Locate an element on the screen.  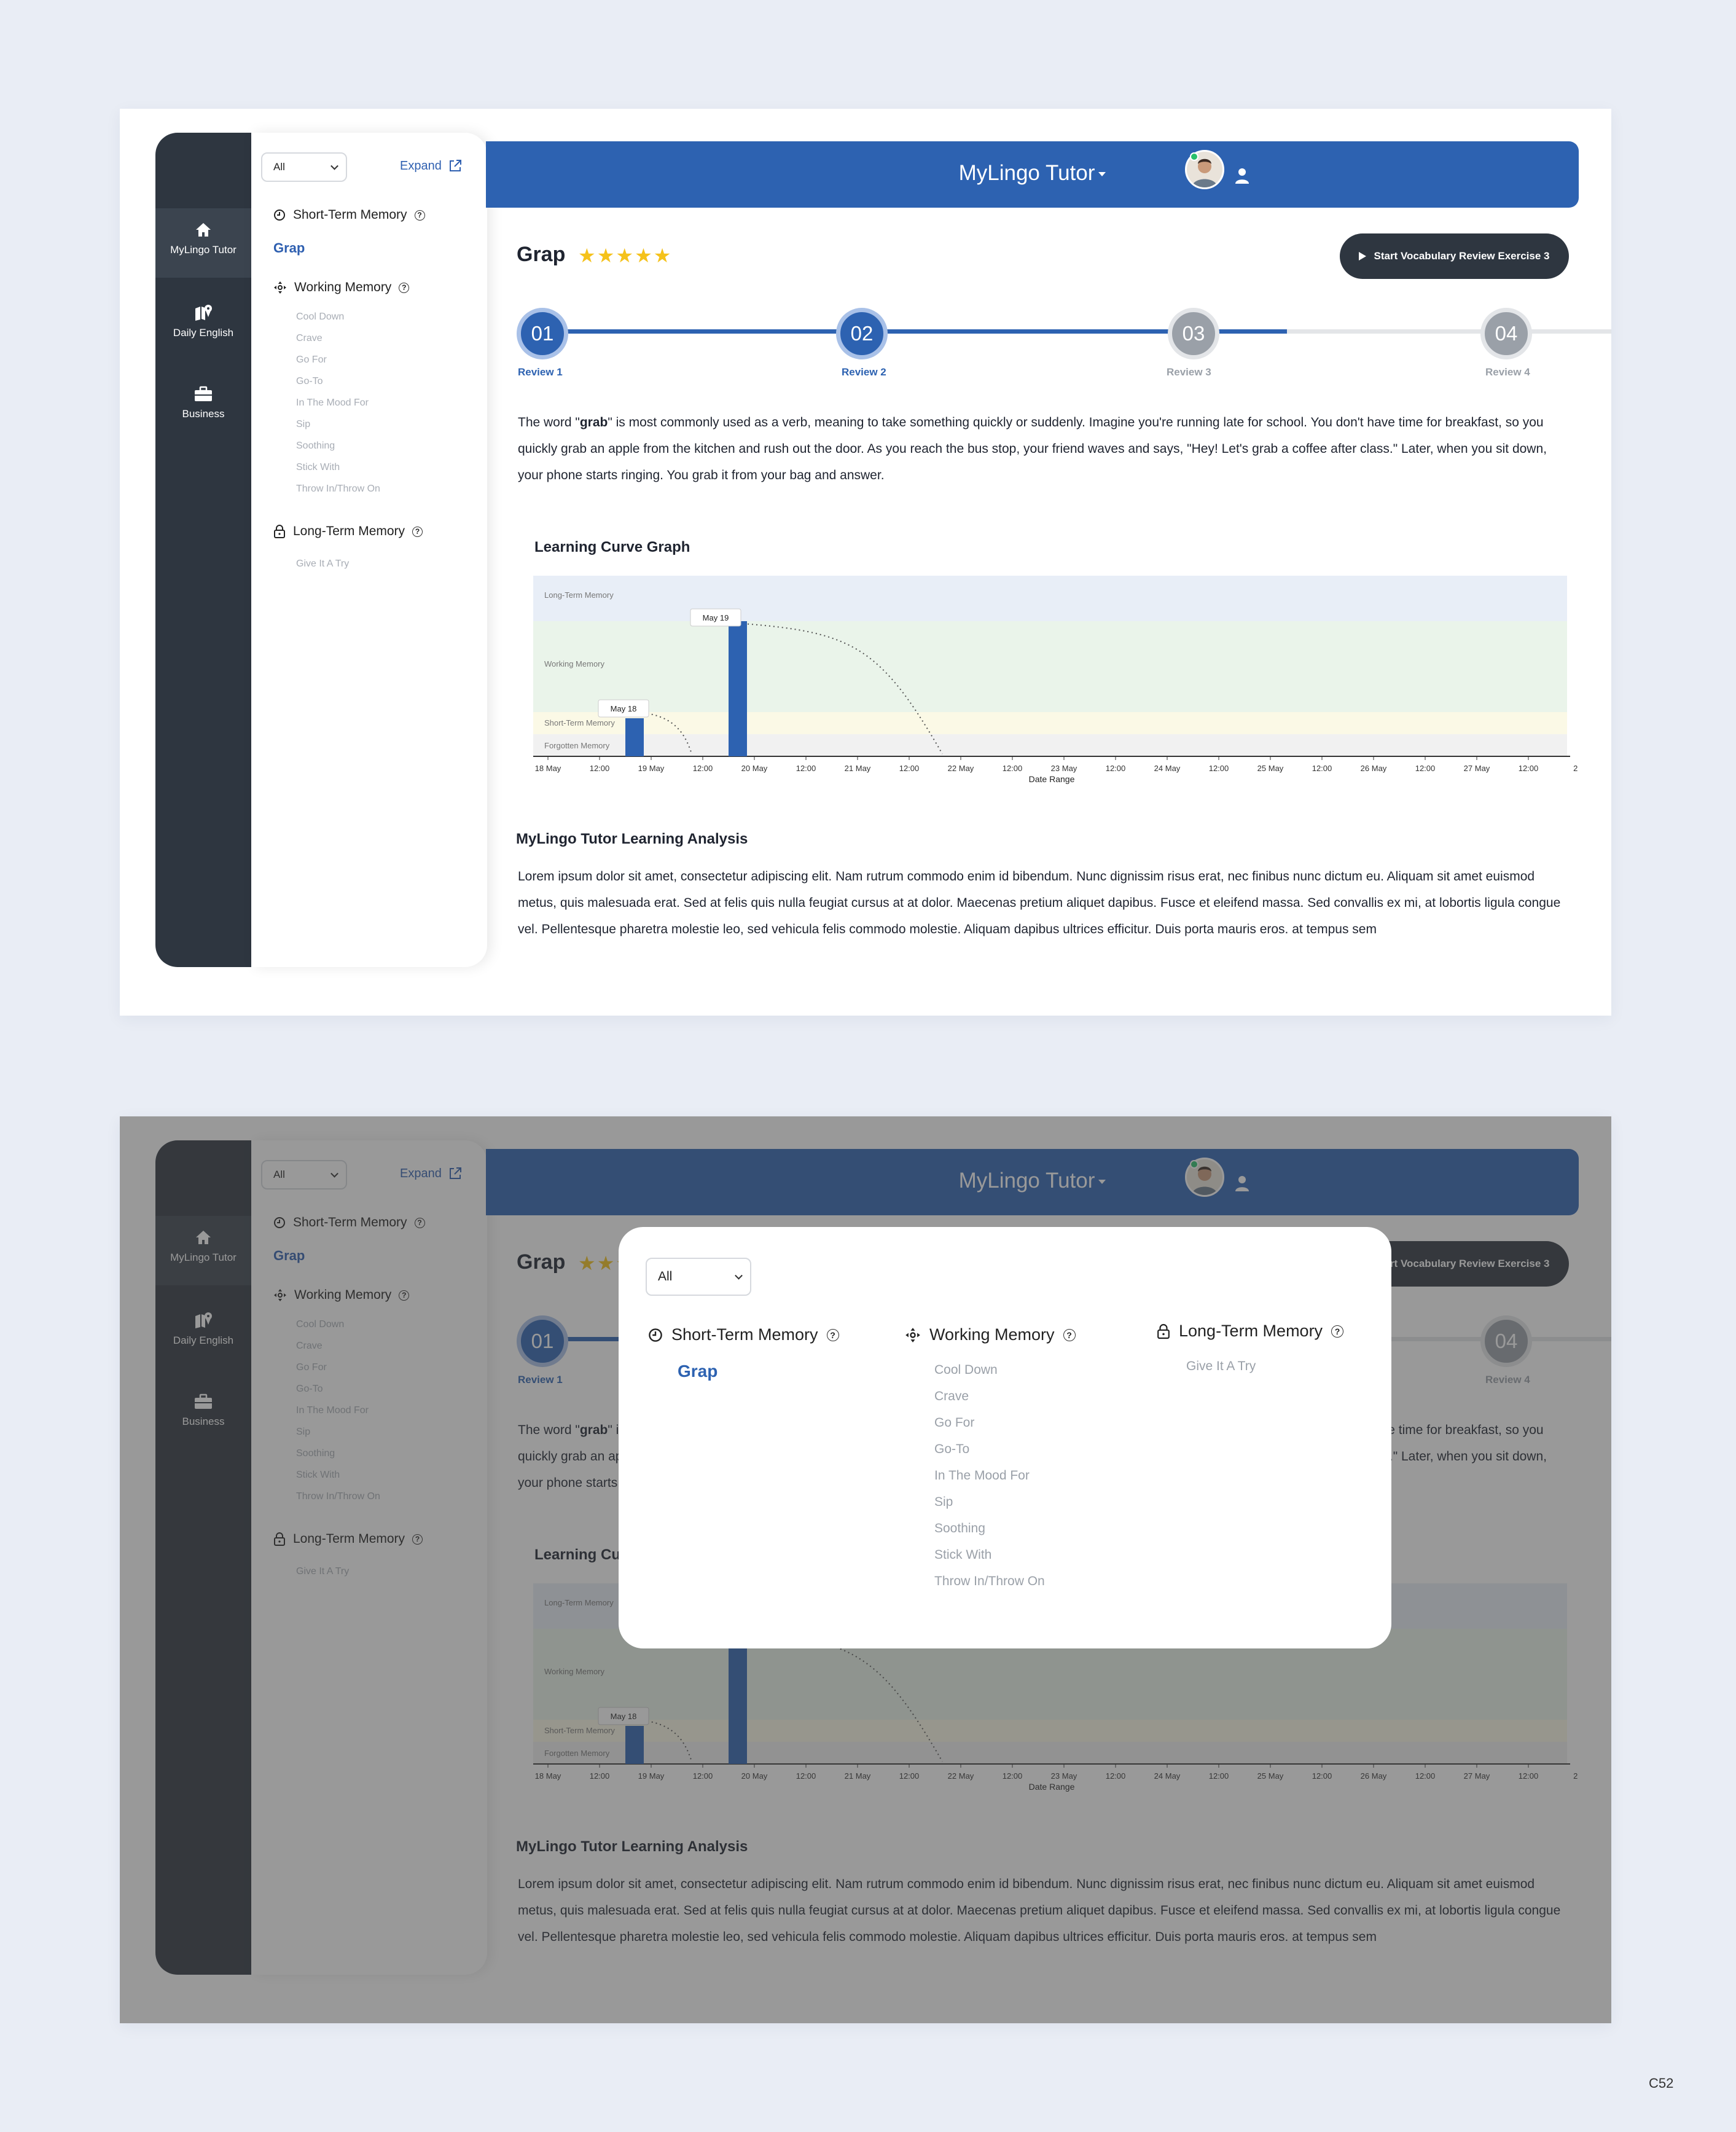
section-title: Long-Term Memory is located at coordinates (1251, 1331).